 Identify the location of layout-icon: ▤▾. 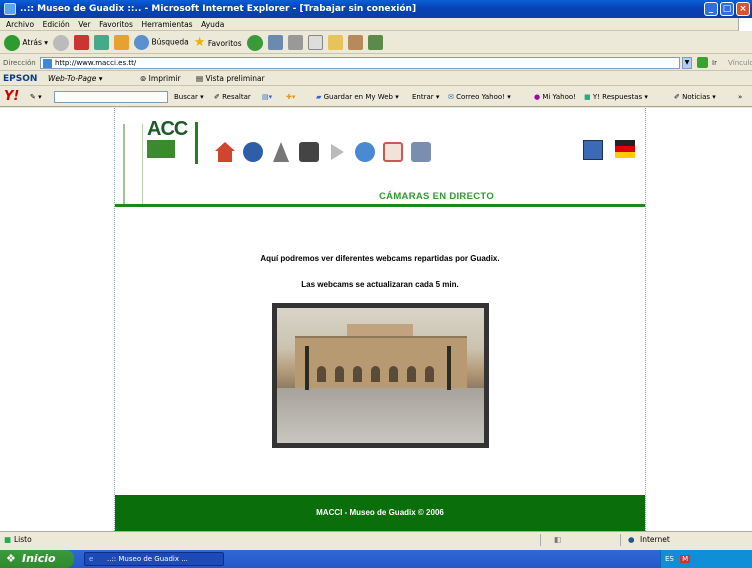
(267, 97).